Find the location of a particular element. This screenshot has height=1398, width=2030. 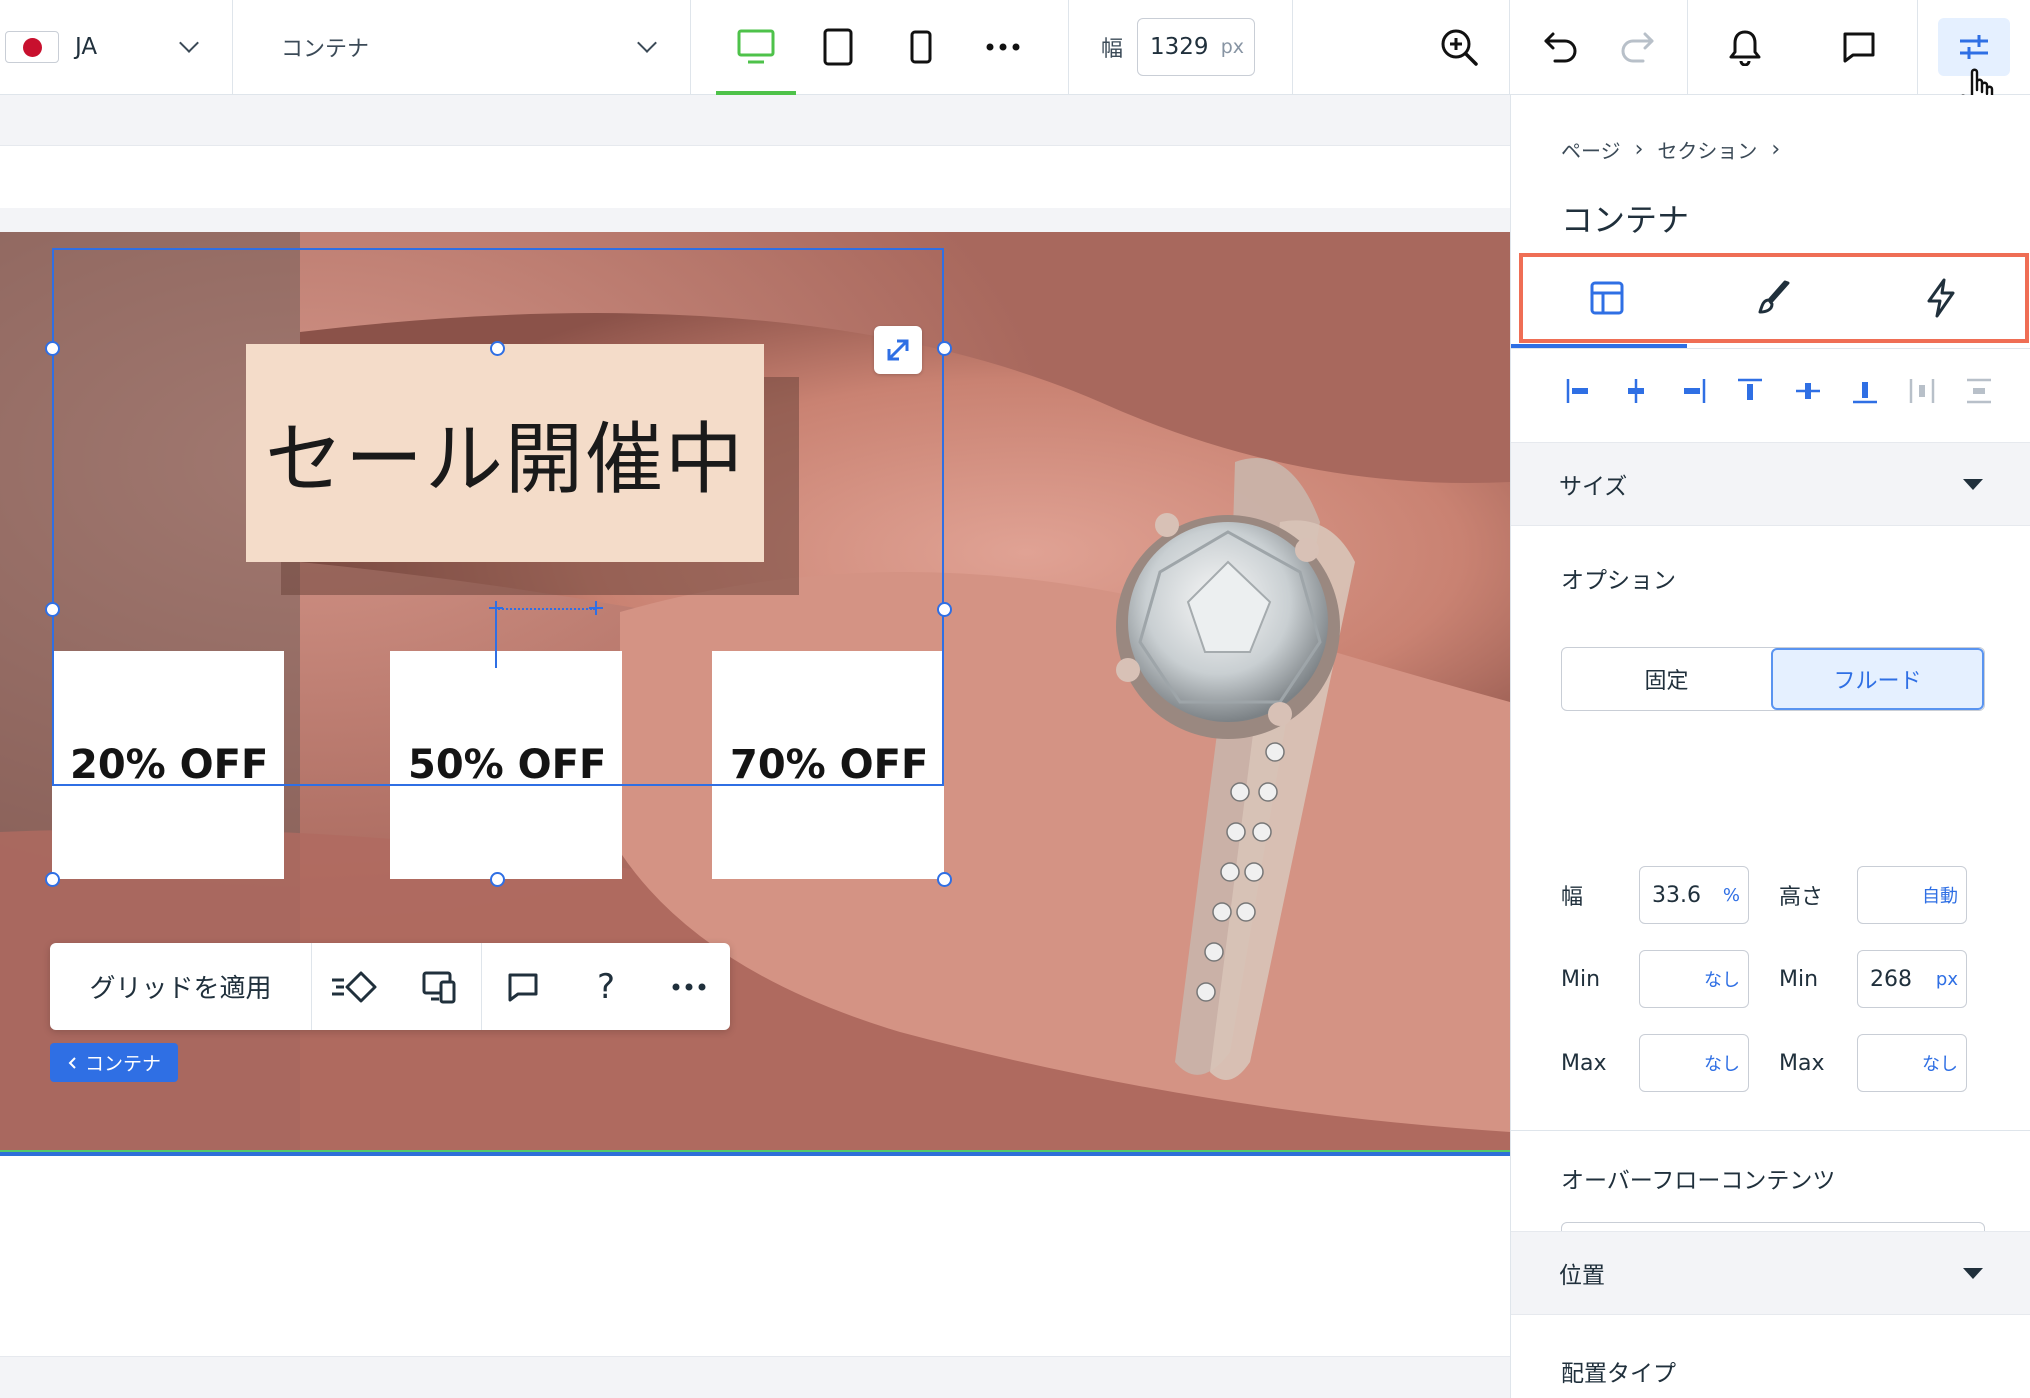

more-actions-button is located at coordinates (689, 987).